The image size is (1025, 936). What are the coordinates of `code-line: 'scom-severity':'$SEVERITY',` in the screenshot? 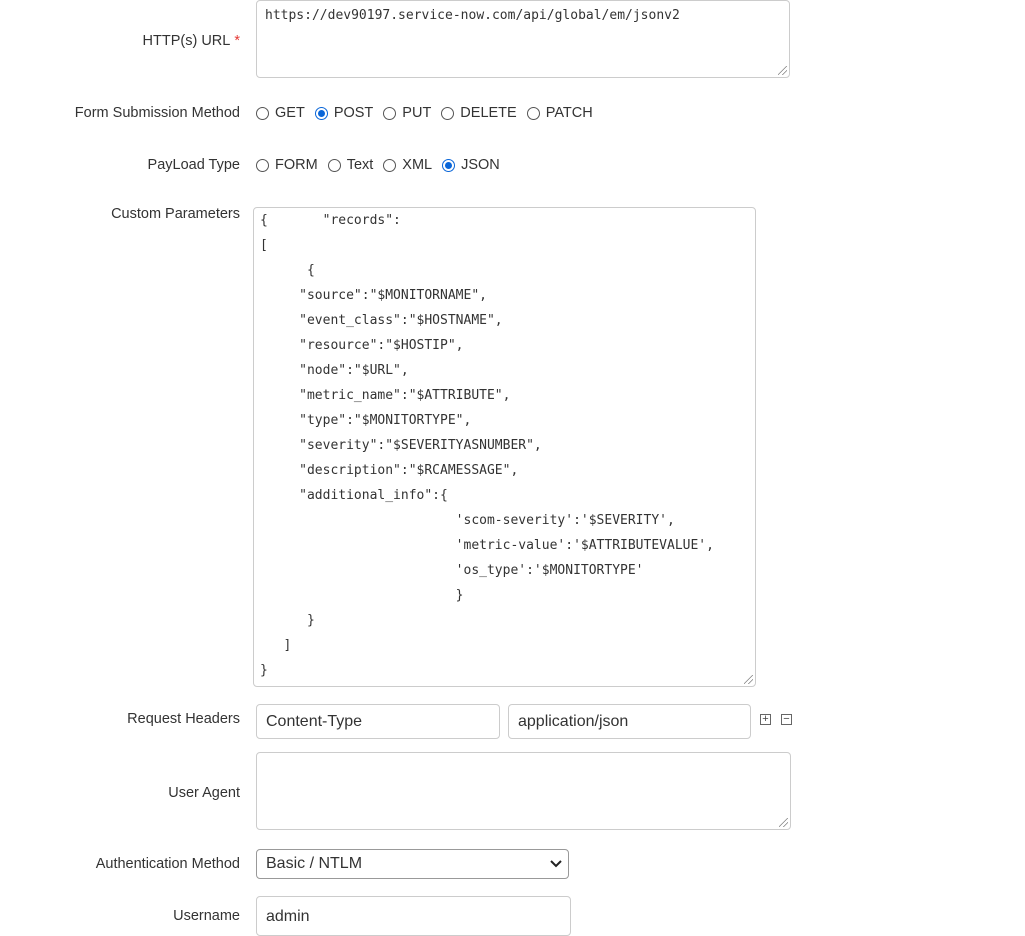 It's located at (467, 520).